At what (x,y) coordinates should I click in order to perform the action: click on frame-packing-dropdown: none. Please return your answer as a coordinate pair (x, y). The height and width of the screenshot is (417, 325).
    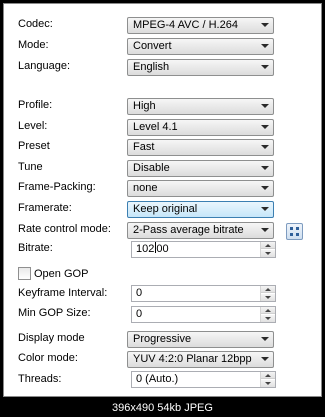
    Looking at the image, I should click on (200, 188).